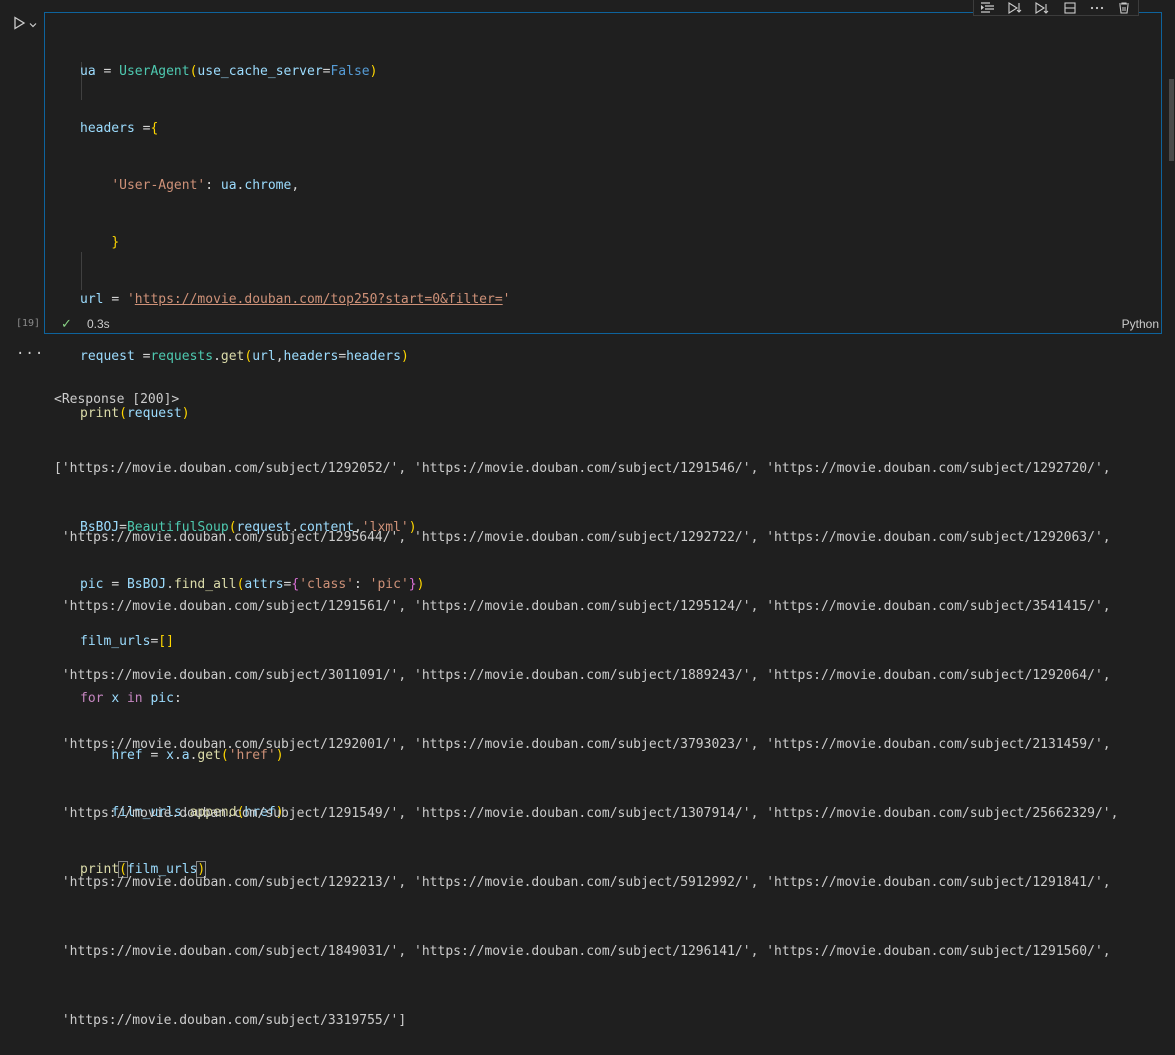  I want to click on code-line: 'User-Agent': ua.chrome,, so click(205, 185).